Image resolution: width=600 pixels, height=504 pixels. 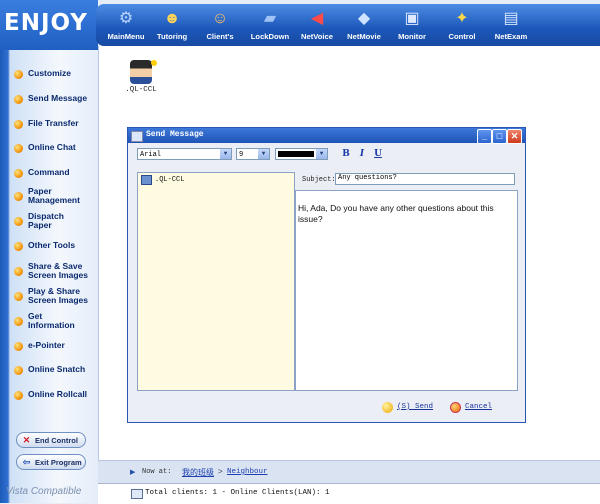 What do you see at coordinates (253, 154) in the screenshot?
I see `font-size-select: 9 ▼` at bounding box center [253, 154].